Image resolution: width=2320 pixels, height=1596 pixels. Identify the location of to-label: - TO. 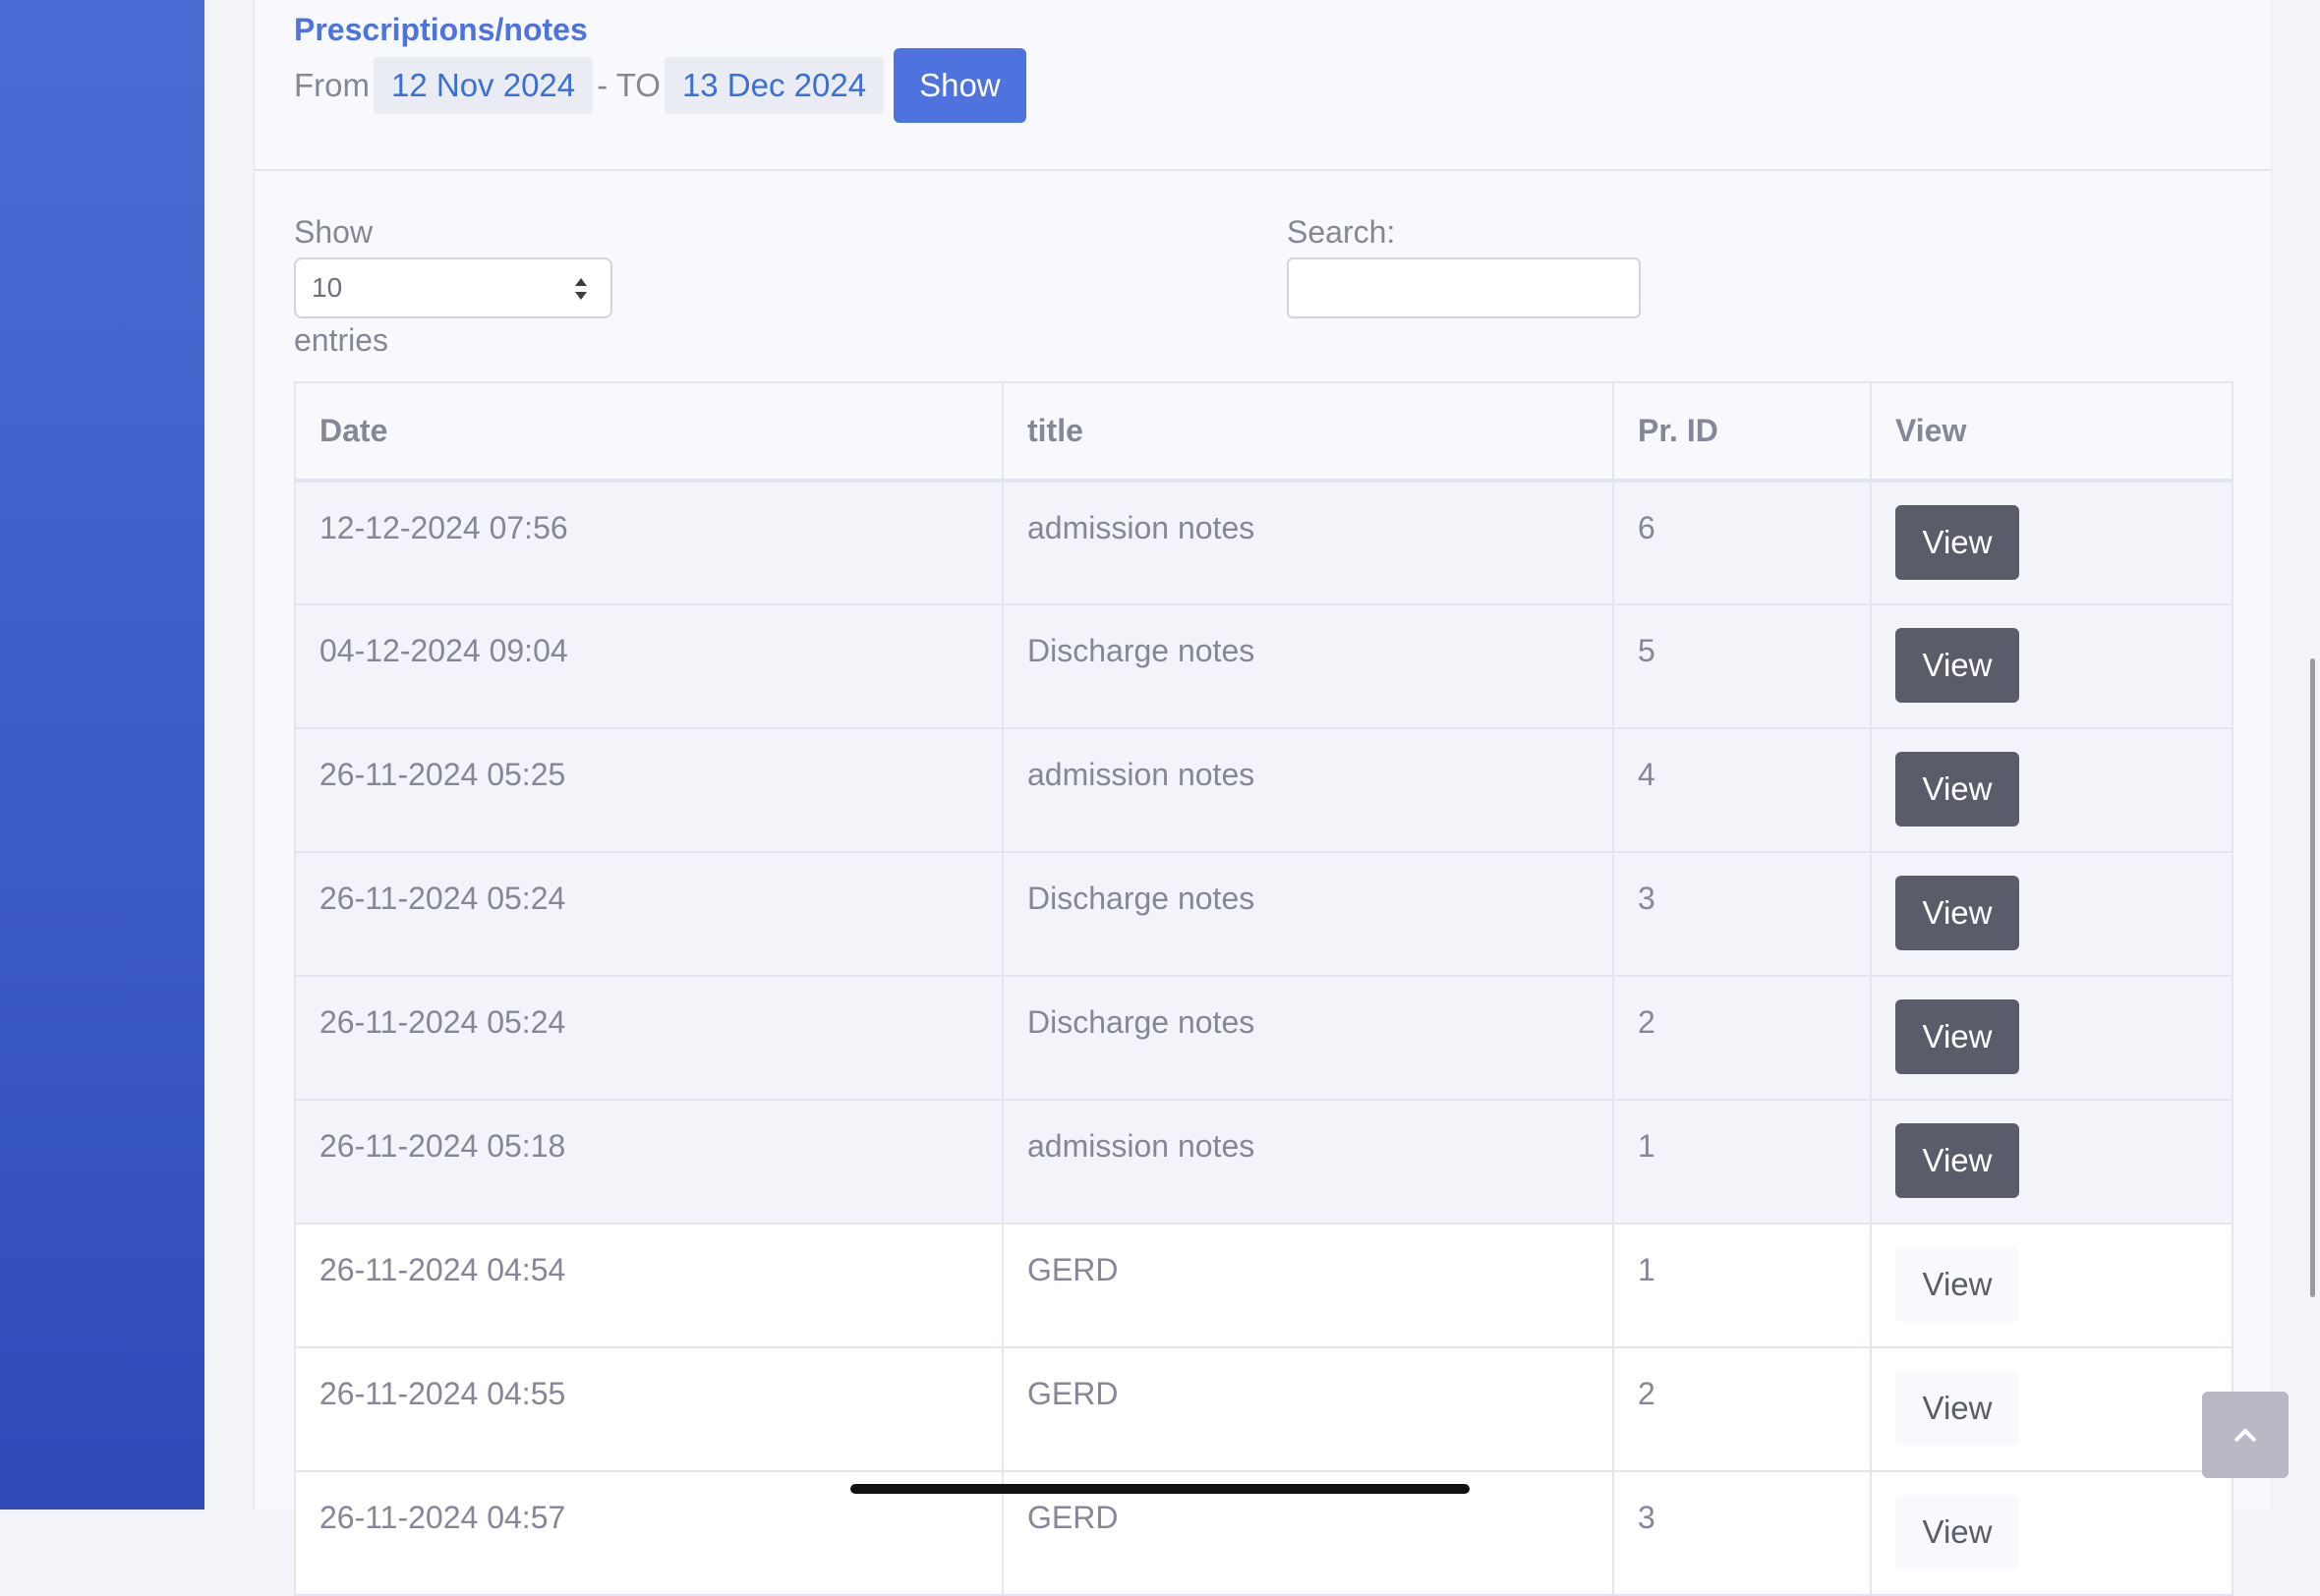
(629, 85).